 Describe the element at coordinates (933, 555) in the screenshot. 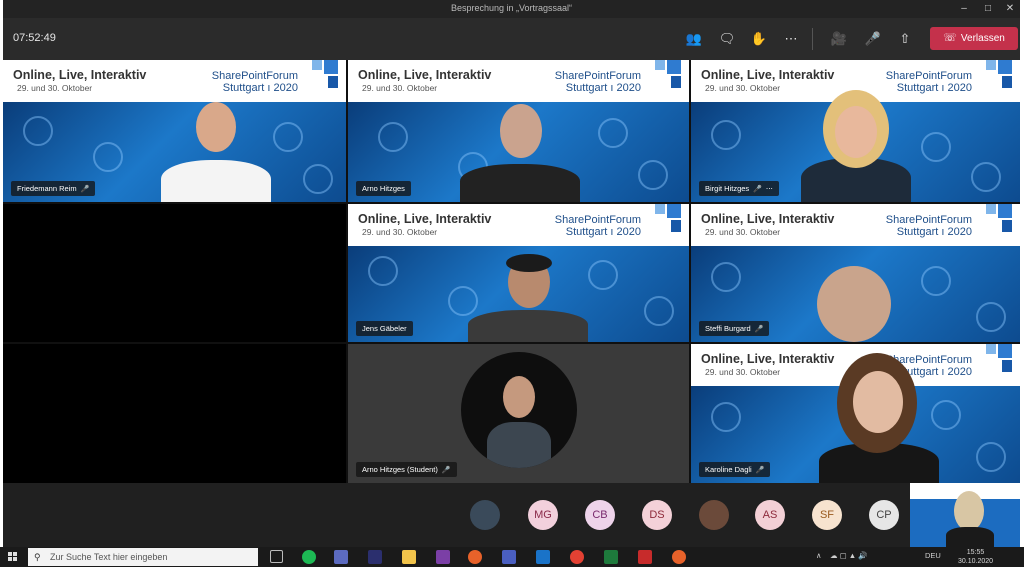

I see `language-indicator: DEU` at that location.